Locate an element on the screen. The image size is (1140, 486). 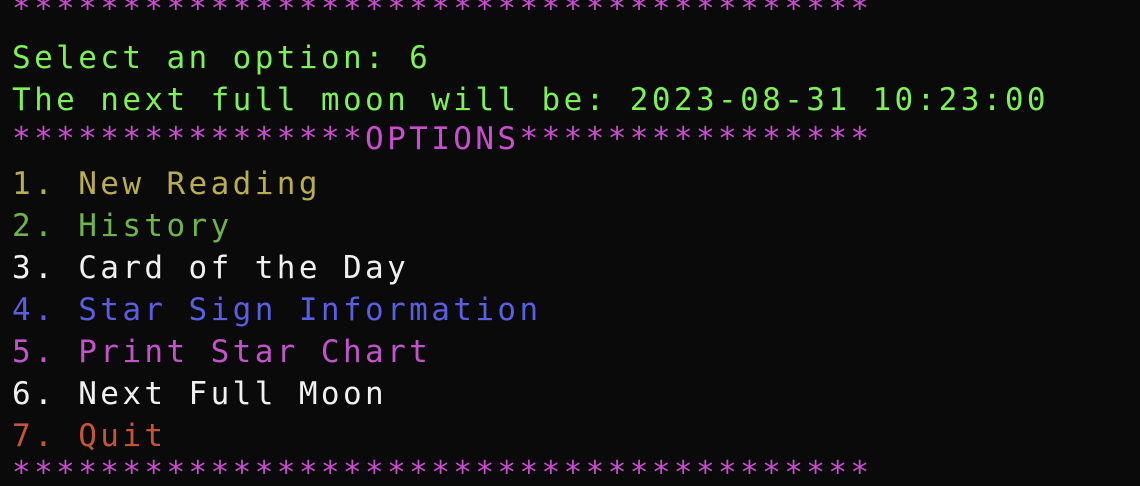
prompt-line: Select an option: 6 is located at coordinates (222, 58).